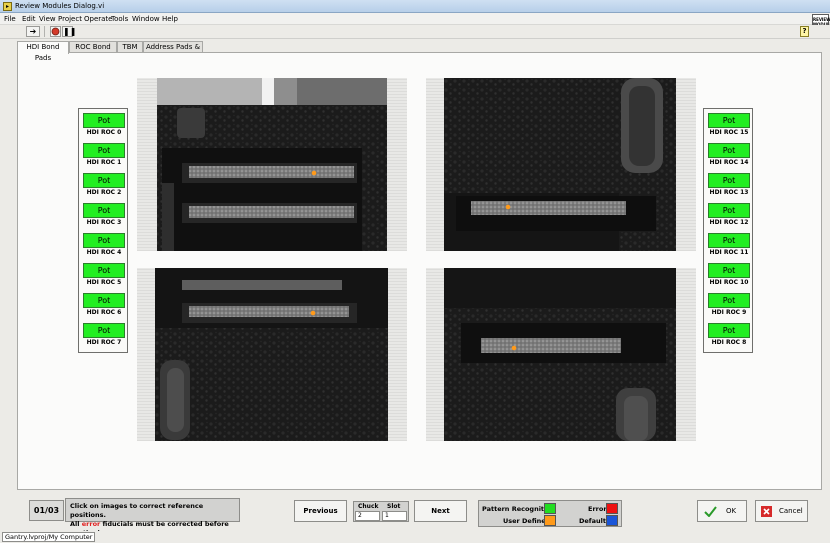 This screenshot has height=543, width=830. I want to click on roc-item: Pot HDI ROC 15, so click(728, 127).